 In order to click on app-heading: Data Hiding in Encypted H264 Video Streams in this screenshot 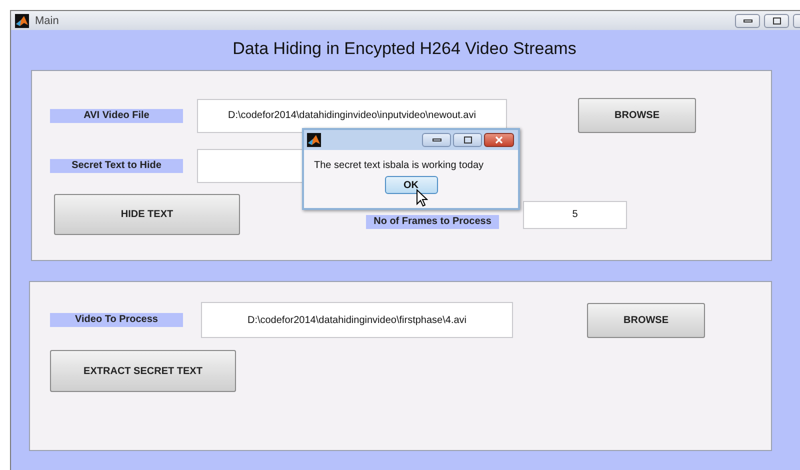, I will do `click(405, 49)`.